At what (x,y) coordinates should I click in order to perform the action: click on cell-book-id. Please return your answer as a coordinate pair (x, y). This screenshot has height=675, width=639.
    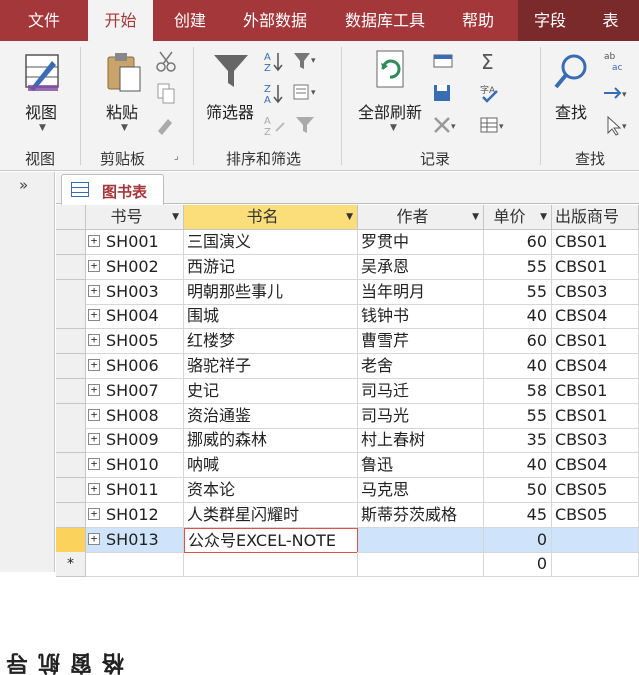
    Looking at the image, I should click on (135, 565).